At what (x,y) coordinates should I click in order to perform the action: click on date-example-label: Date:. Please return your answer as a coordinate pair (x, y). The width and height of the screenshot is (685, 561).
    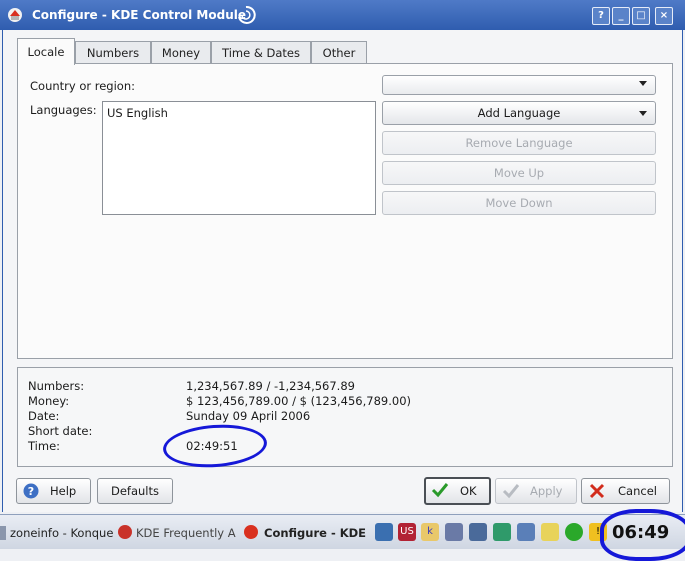
    Looking at the image, I should click on (44, 416).